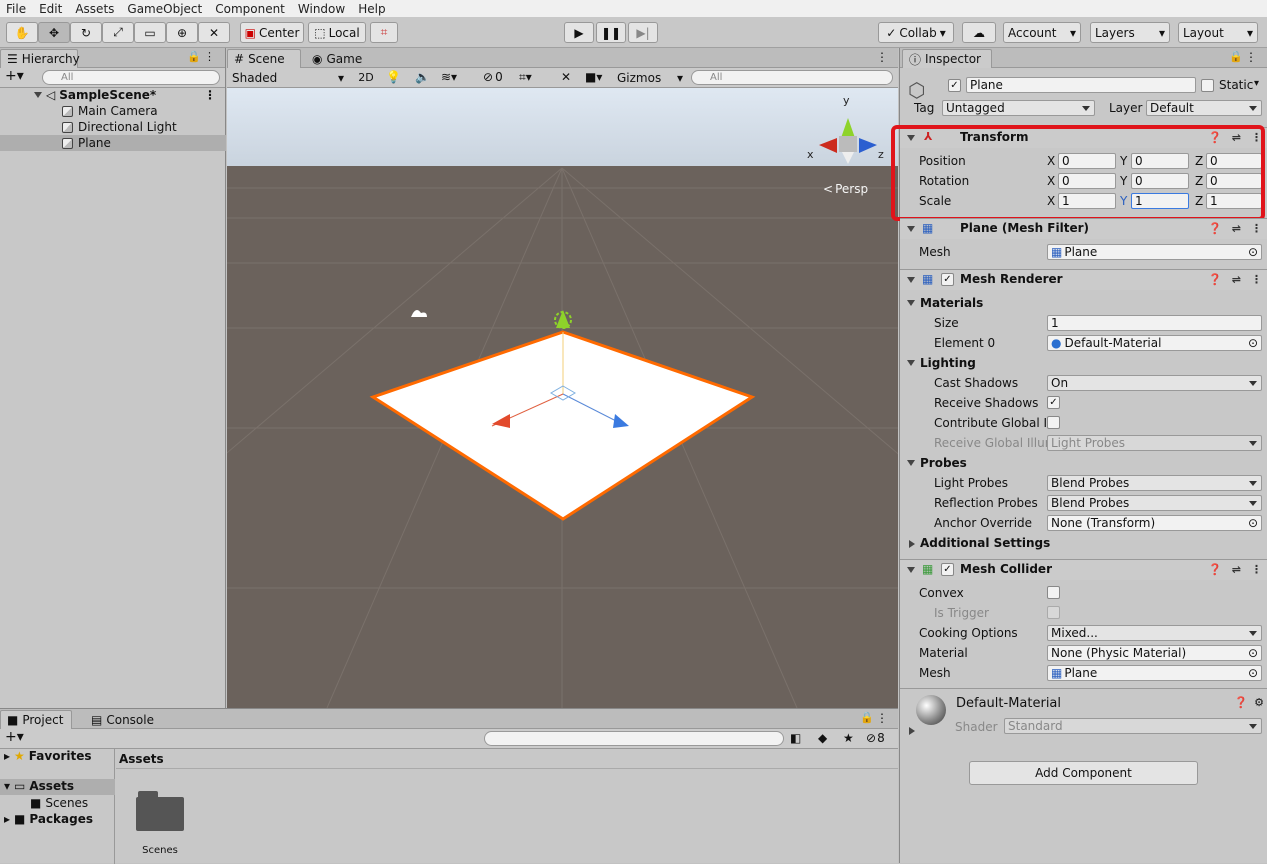 This screenshot has width=1267, height=864. I want to click on menu-edit: Edit, so click(50, 9).